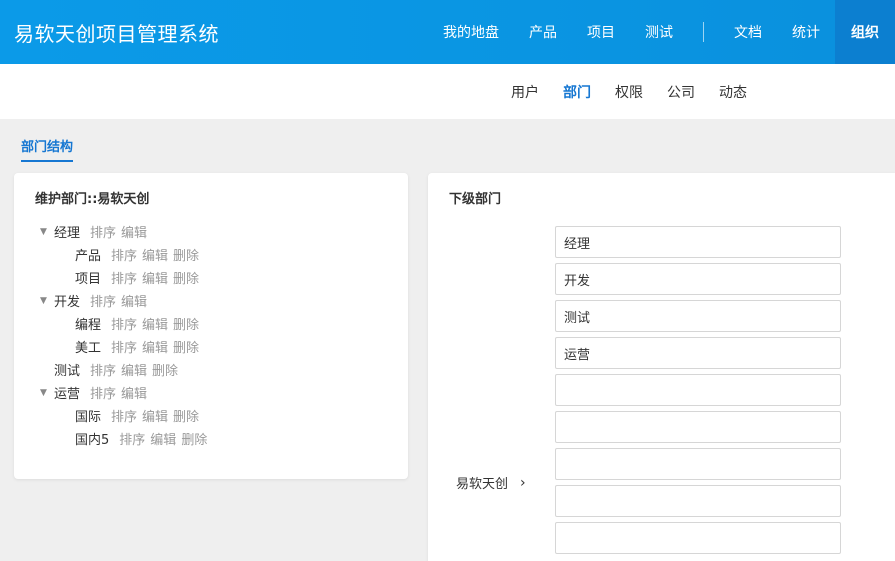 Image resolution: width=895 pixels, height=561 pixels. I want to click on tab-department-structure: 部门结构, so click(47, 149).